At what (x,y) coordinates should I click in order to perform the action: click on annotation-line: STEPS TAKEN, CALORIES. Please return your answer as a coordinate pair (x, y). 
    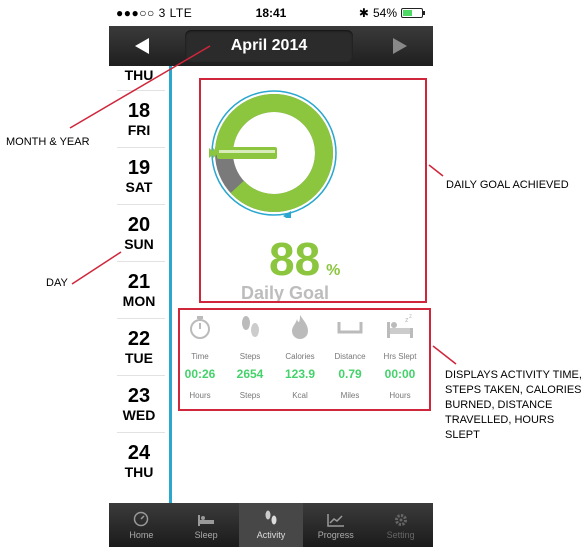
    Looking at the image, I should click on (513, 390).